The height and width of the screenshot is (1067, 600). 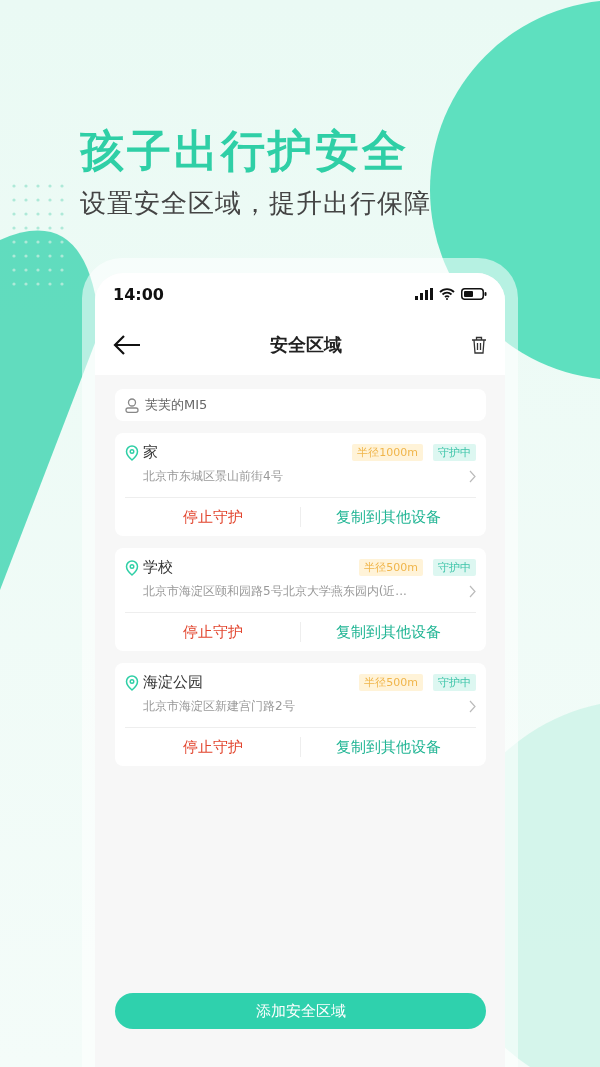 I want to click on subheadline: 设置安全区域，提升出行保障, so click(x=255, y=203).